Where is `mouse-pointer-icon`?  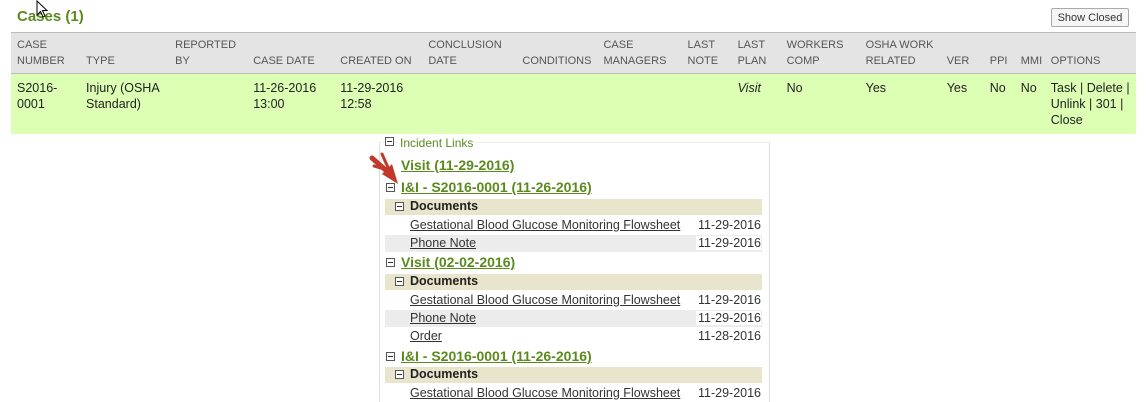
mouse-pointer-icon is located at coordinates (42, 9).